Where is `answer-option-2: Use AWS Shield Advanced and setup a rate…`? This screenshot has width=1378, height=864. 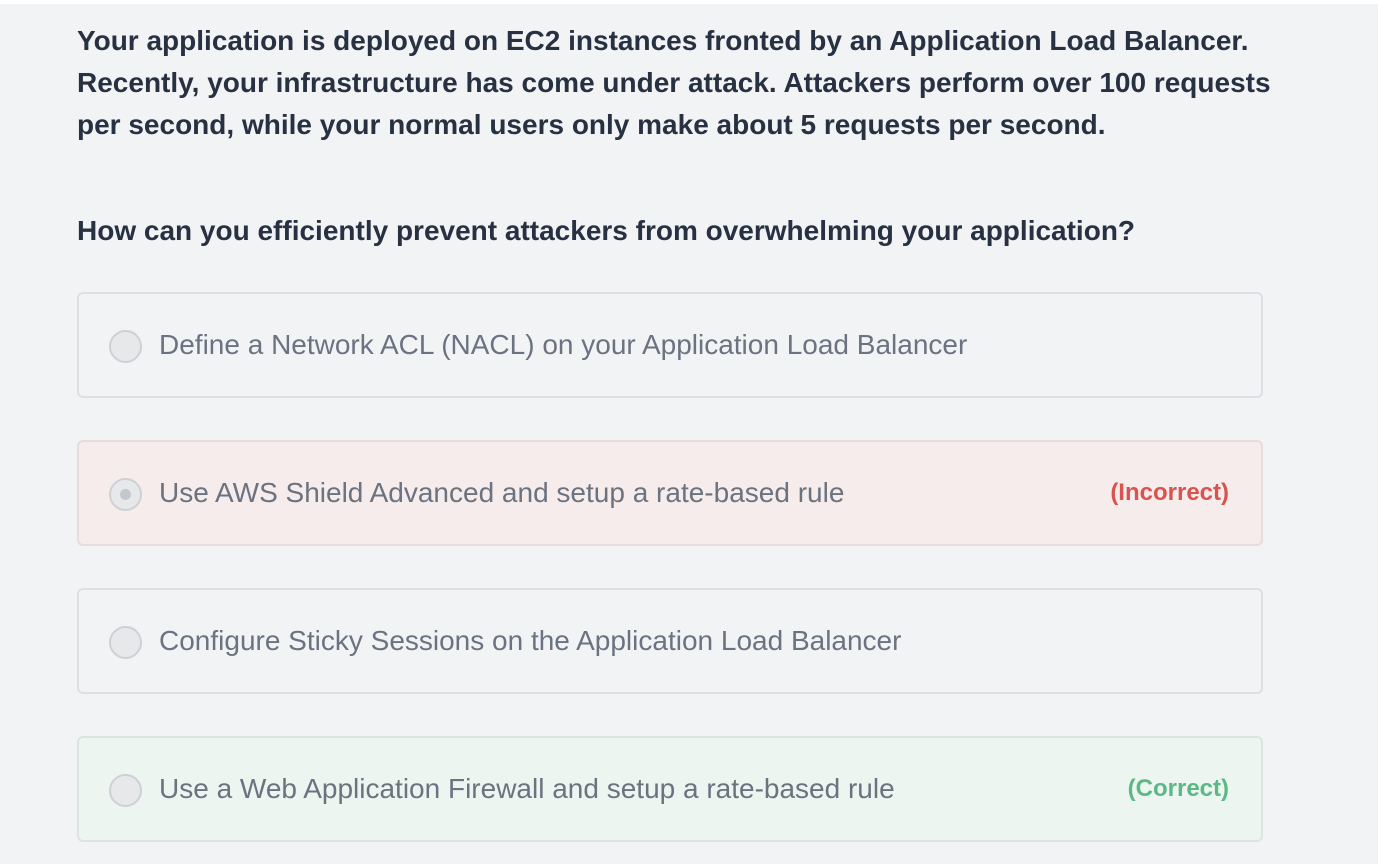 answer-option-2: Use AWS Shield Advanced and setup a rate… is located at coordinates (670, 493).